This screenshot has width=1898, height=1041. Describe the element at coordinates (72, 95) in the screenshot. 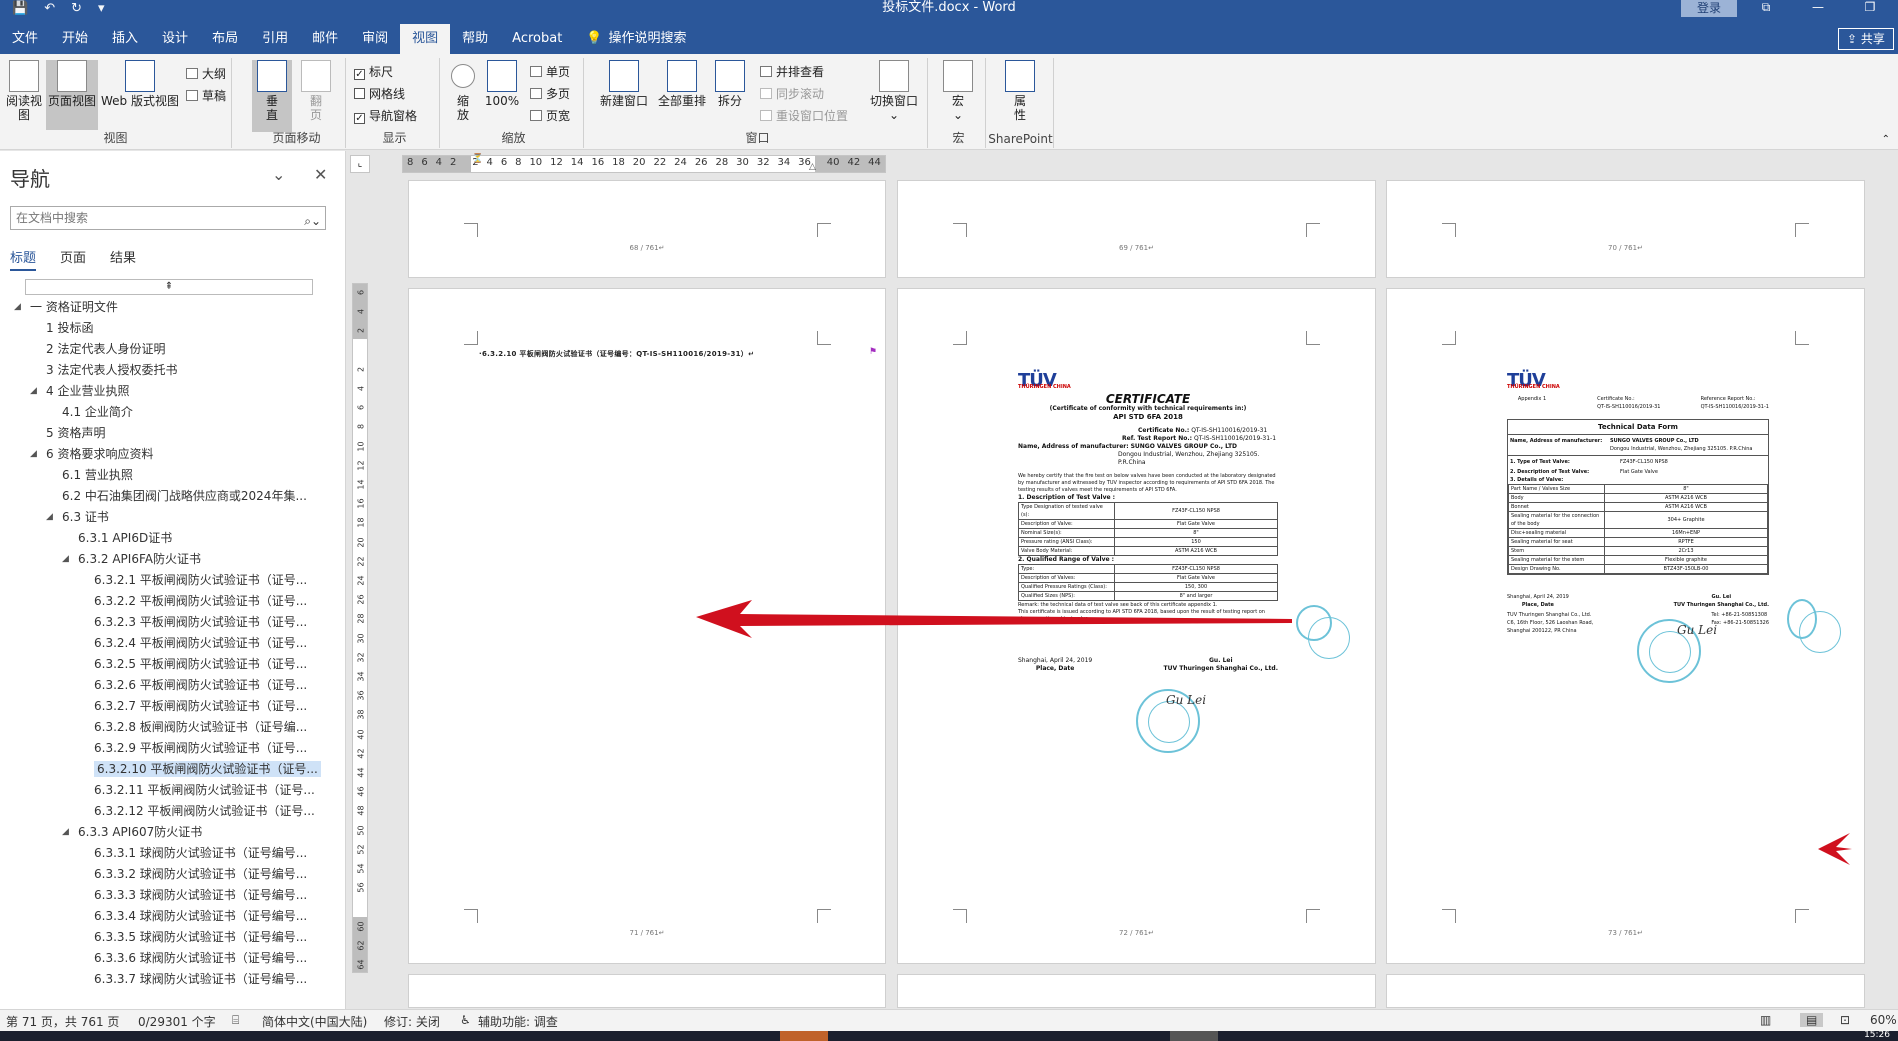

I see `print-layout-button: 页面视图` at that location.